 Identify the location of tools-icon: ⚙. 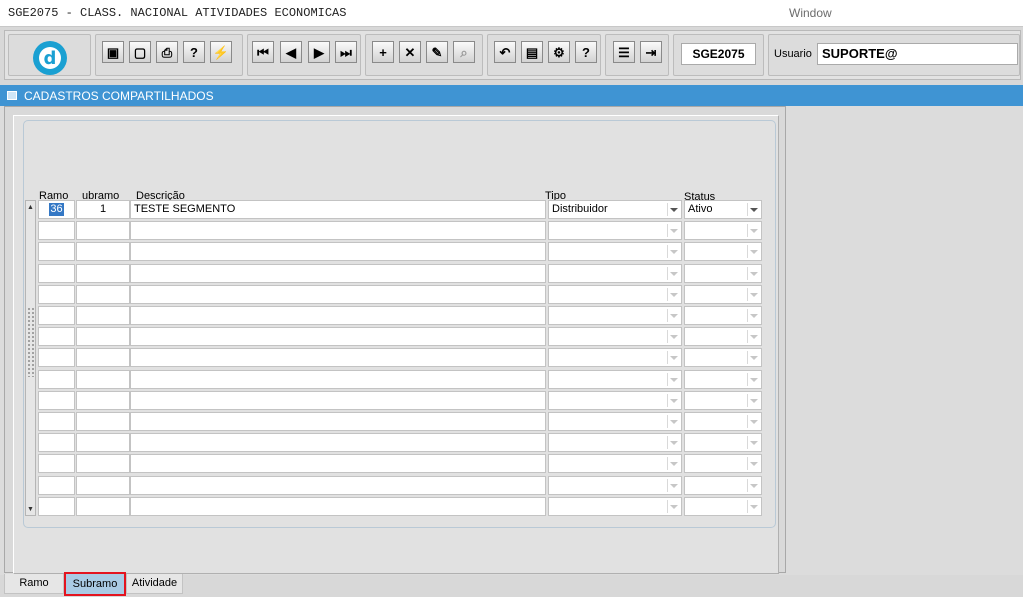
(559, 52).